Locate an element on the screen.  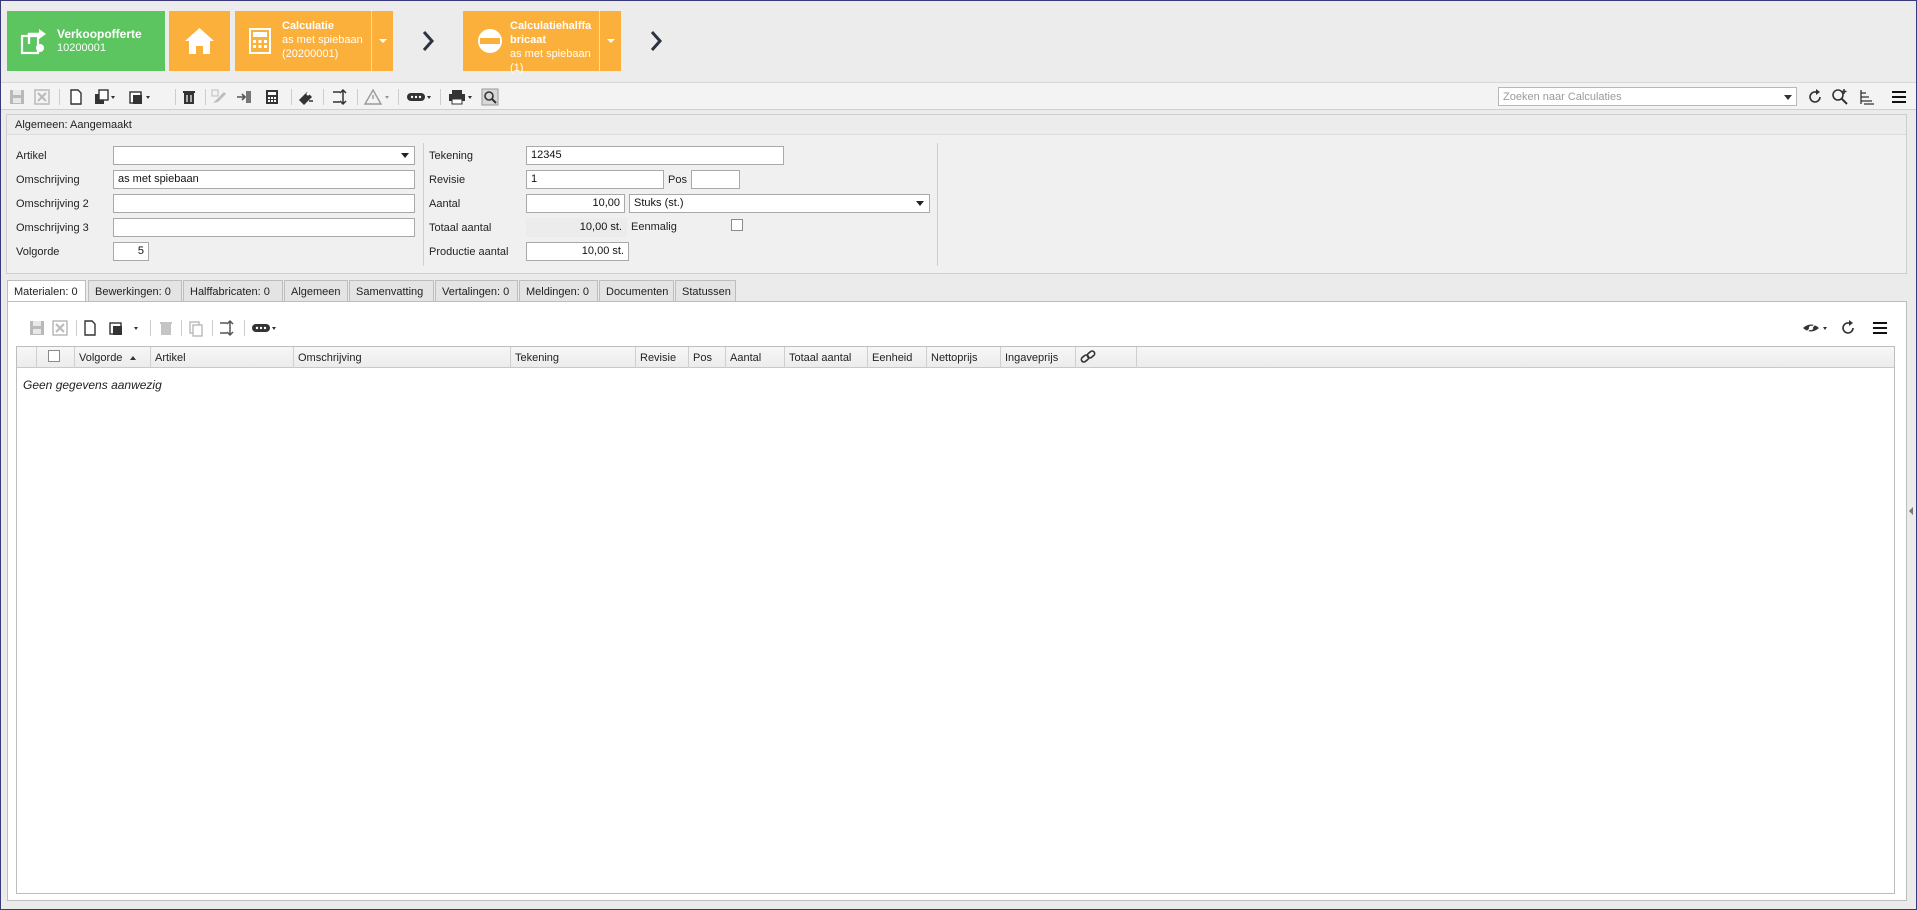
breadcrumb-semi-line2: (1) is located at coordinates (517, 68).